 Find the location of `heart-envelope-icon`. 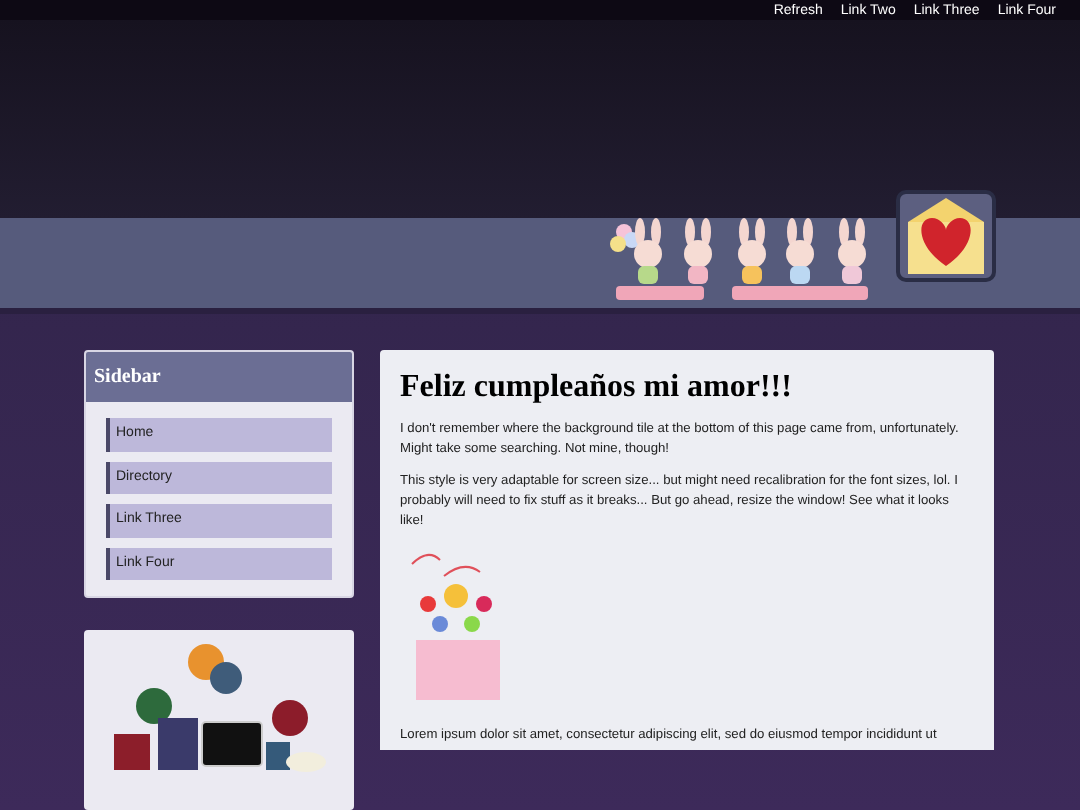

heart-envelope-icon is located at coordinates (946, 236).